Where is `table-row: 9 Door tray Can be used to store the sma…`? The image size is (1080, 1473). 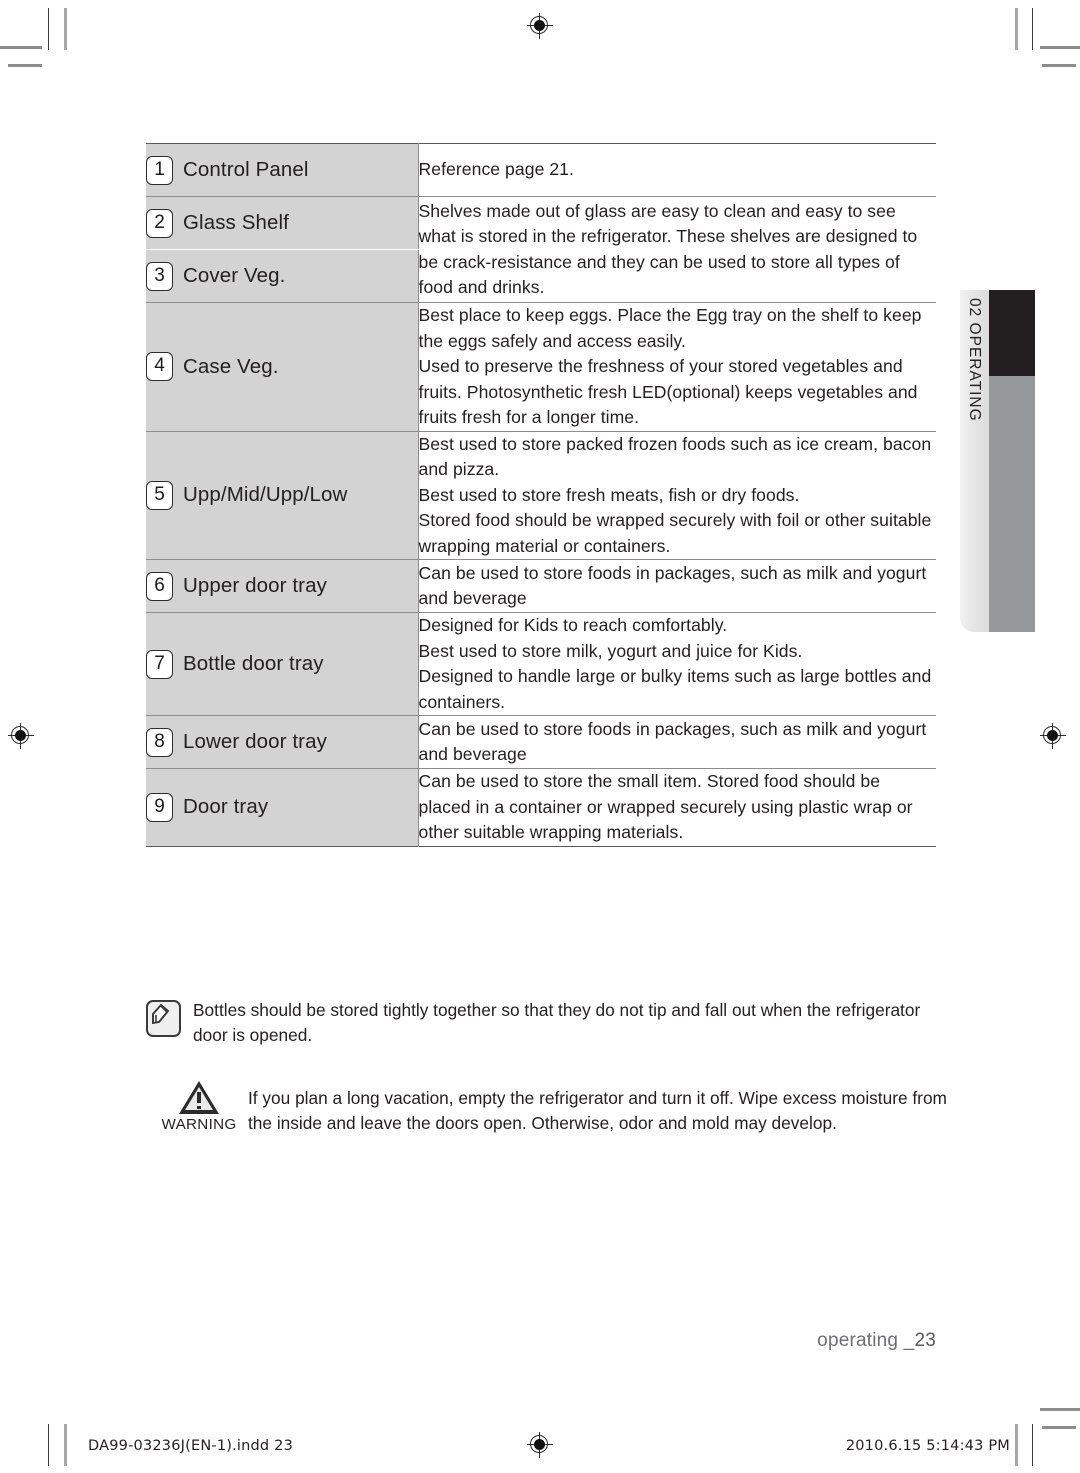
table-row: 9 Door tray Can be used to store the sma… is located at coordinates (541, 807).